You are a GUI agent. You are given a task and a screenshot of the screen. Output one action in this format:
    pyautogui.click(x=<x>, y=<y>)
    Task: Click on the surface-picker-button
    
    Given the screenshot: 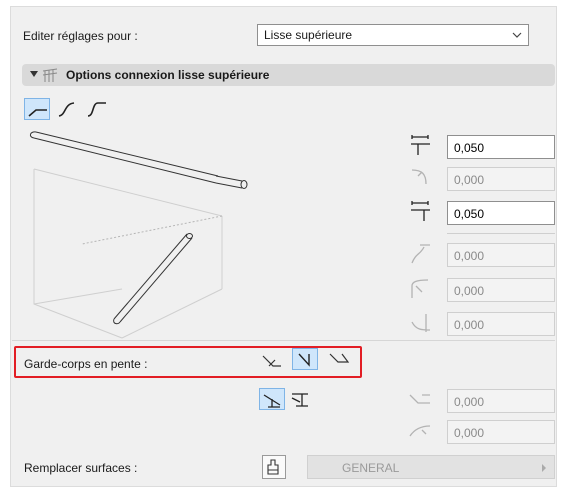 What is the action you would take?
    pyautogui.click(x=274, y=467)
    